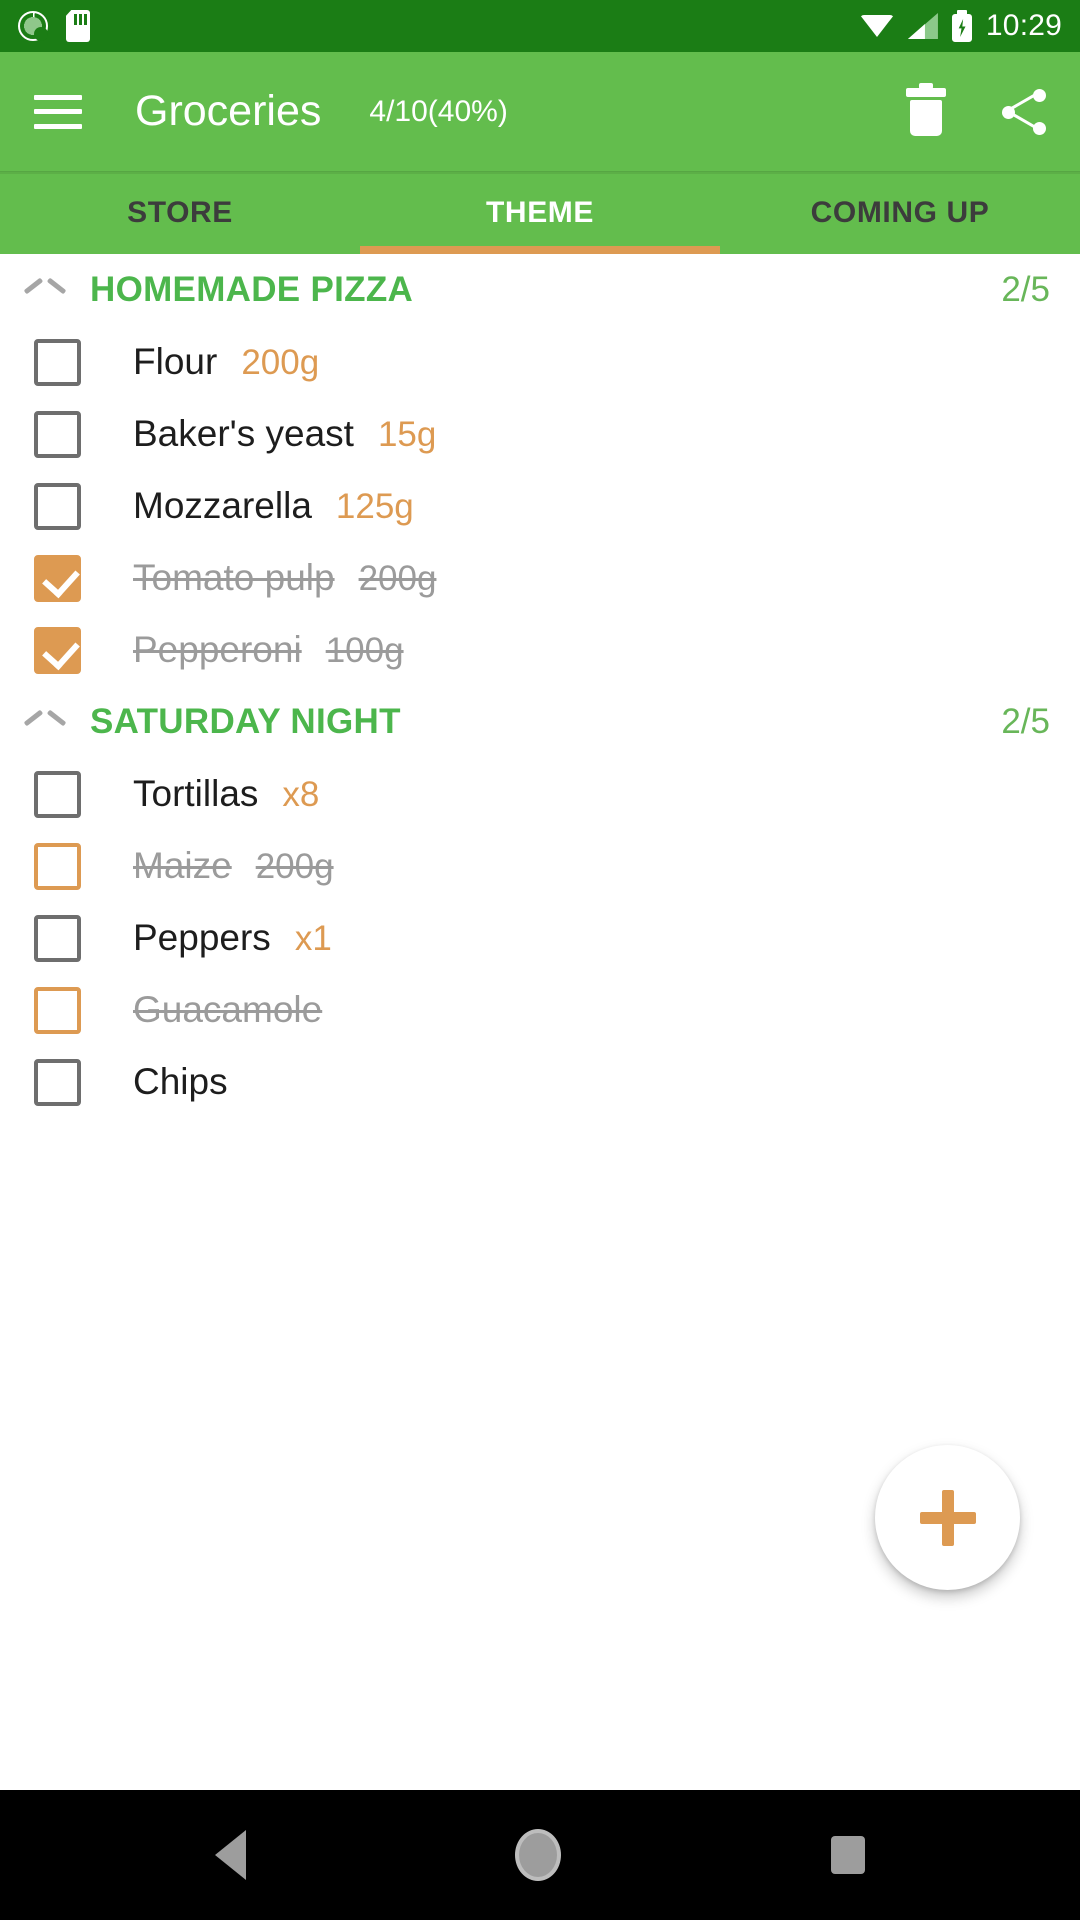  Describe the element at coordinates (922, 26) in the screenshot. I see `cellular-signal-icon` at that location.